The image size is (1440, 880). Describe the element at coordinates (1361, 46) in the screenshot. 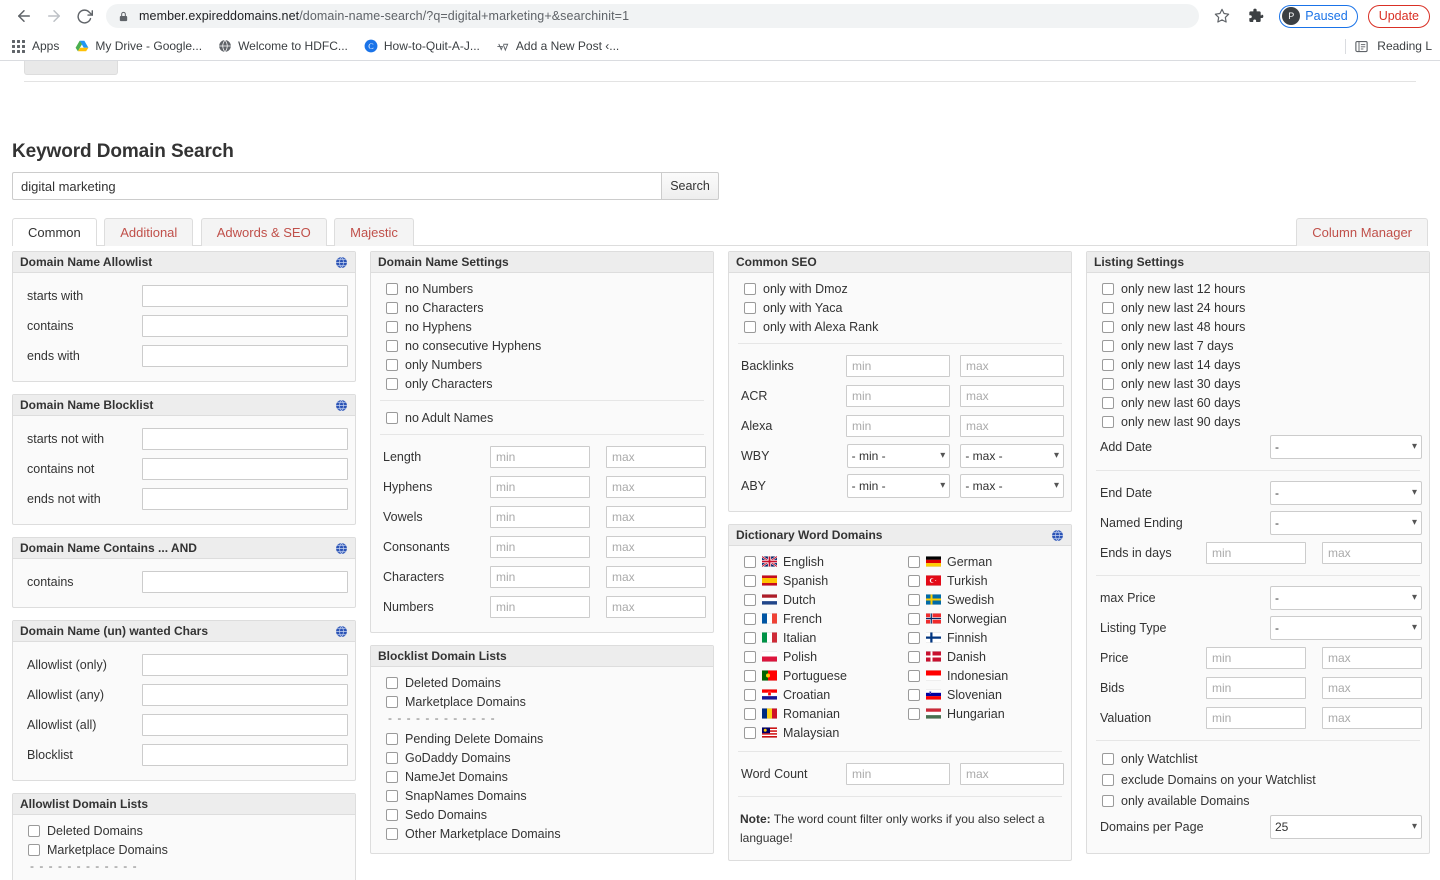

I see `reading-list-icon` at that location.